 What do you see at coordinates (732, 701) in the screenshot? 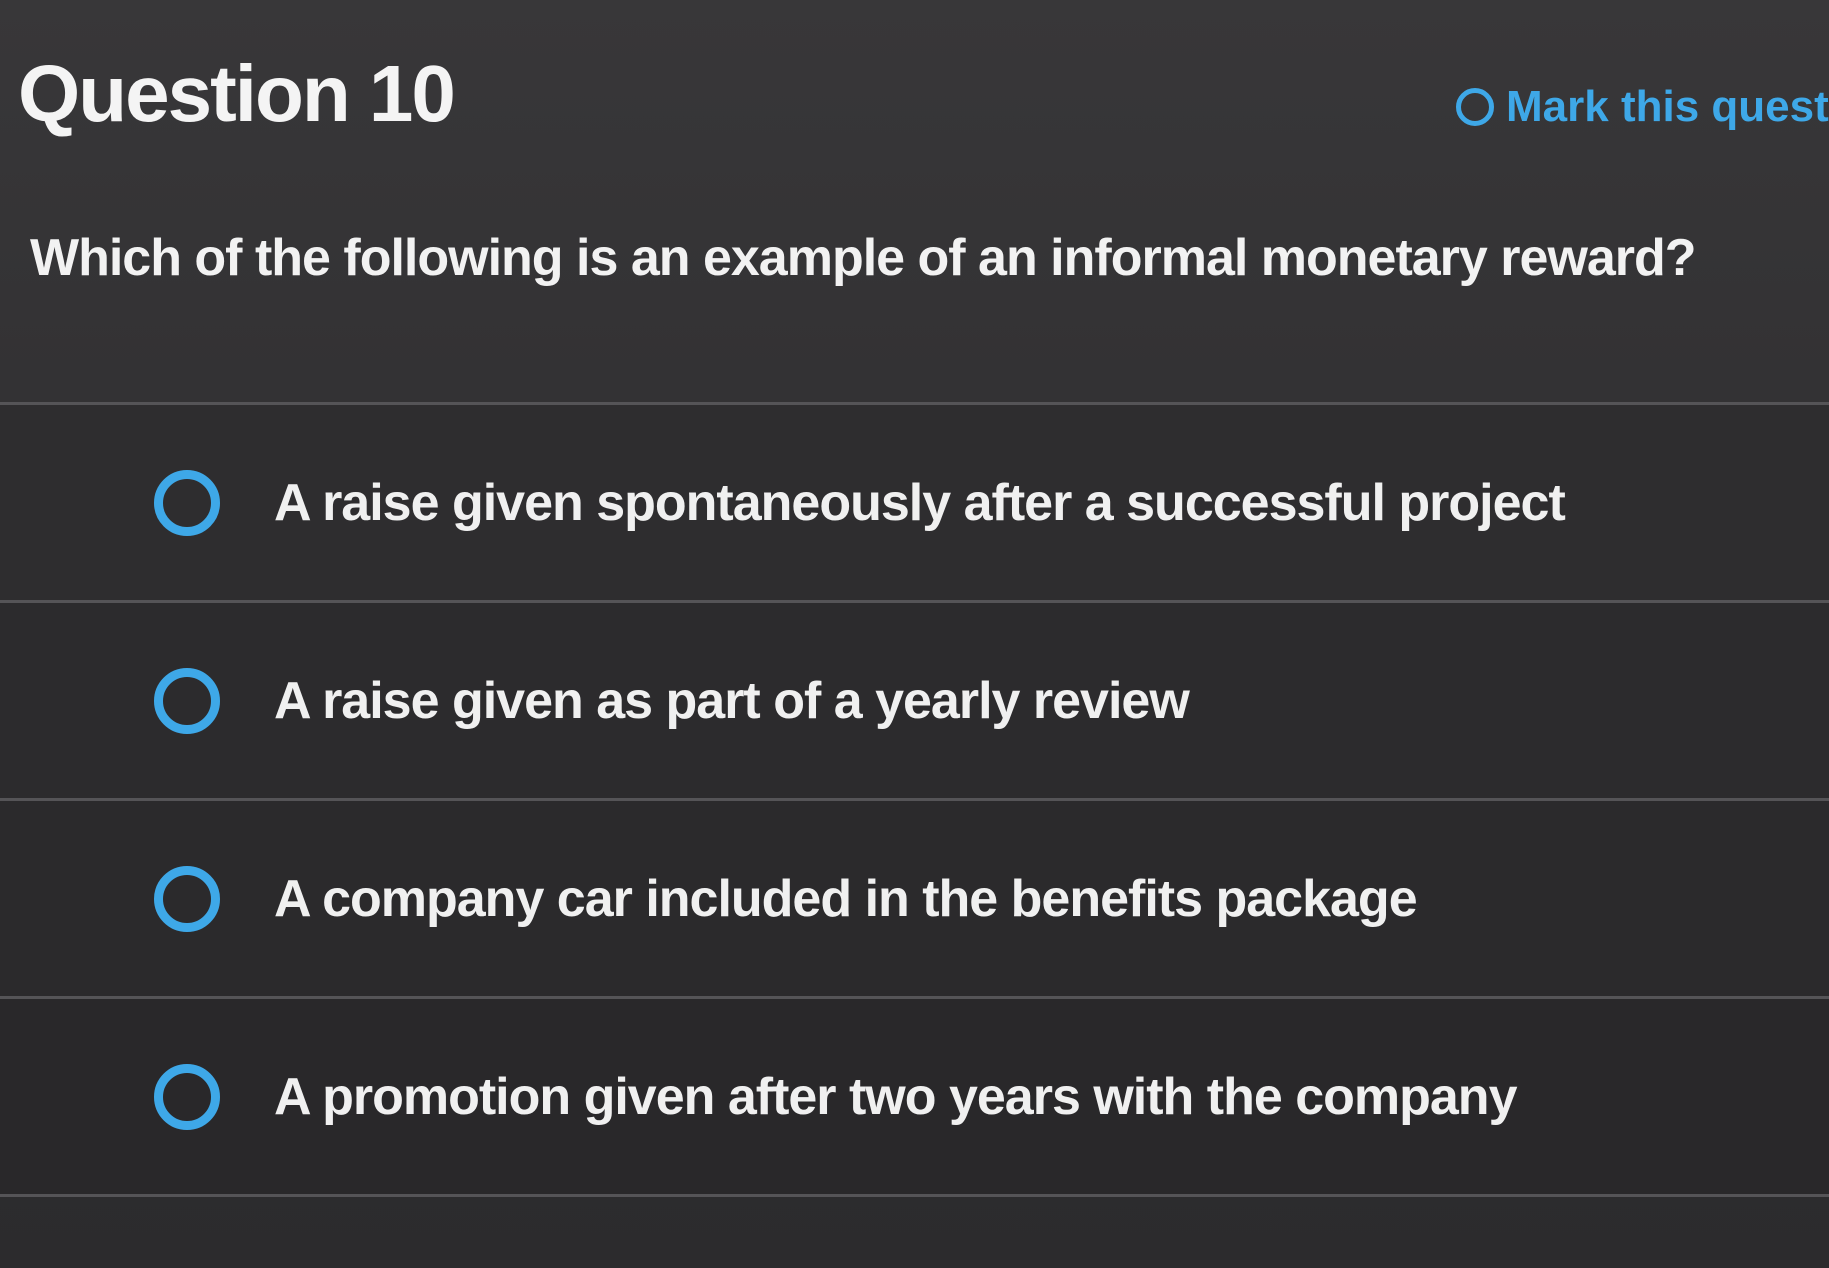
I see `answer-option-label: A raise given as part of a yearly review` at bounding box center [732, 701].